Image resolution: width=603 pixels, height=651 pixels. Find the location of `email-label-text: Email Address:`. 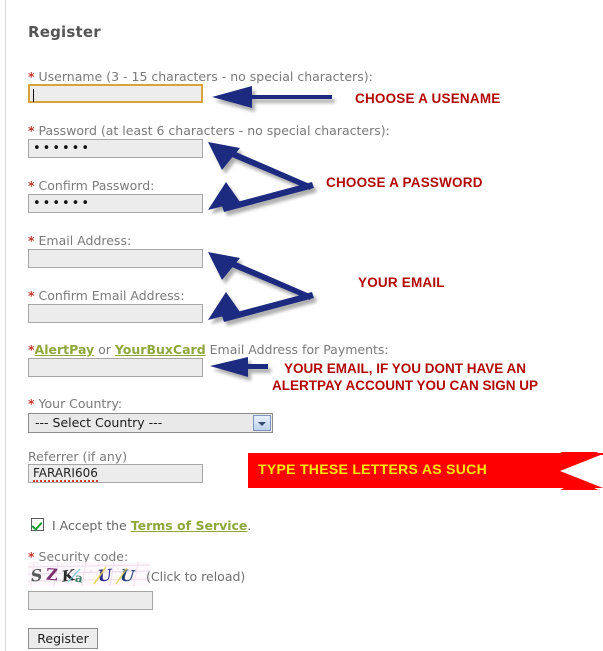

email-label-text: Email Address: is located at coordinates (83, 240).